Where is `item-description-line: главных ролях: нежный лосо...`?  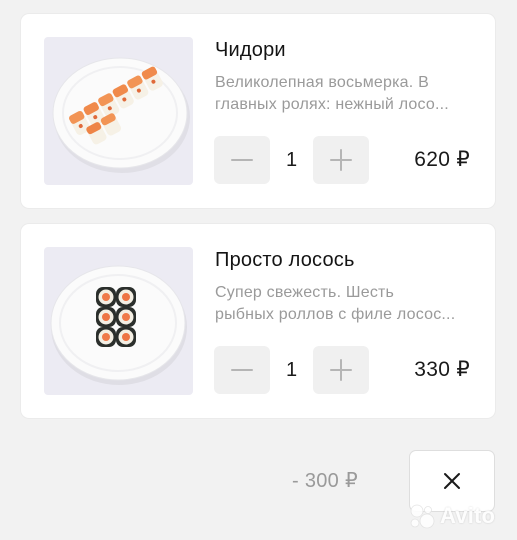
item-description-line: главных ролях: нежный лосо... is located at coordinates (332, 104).